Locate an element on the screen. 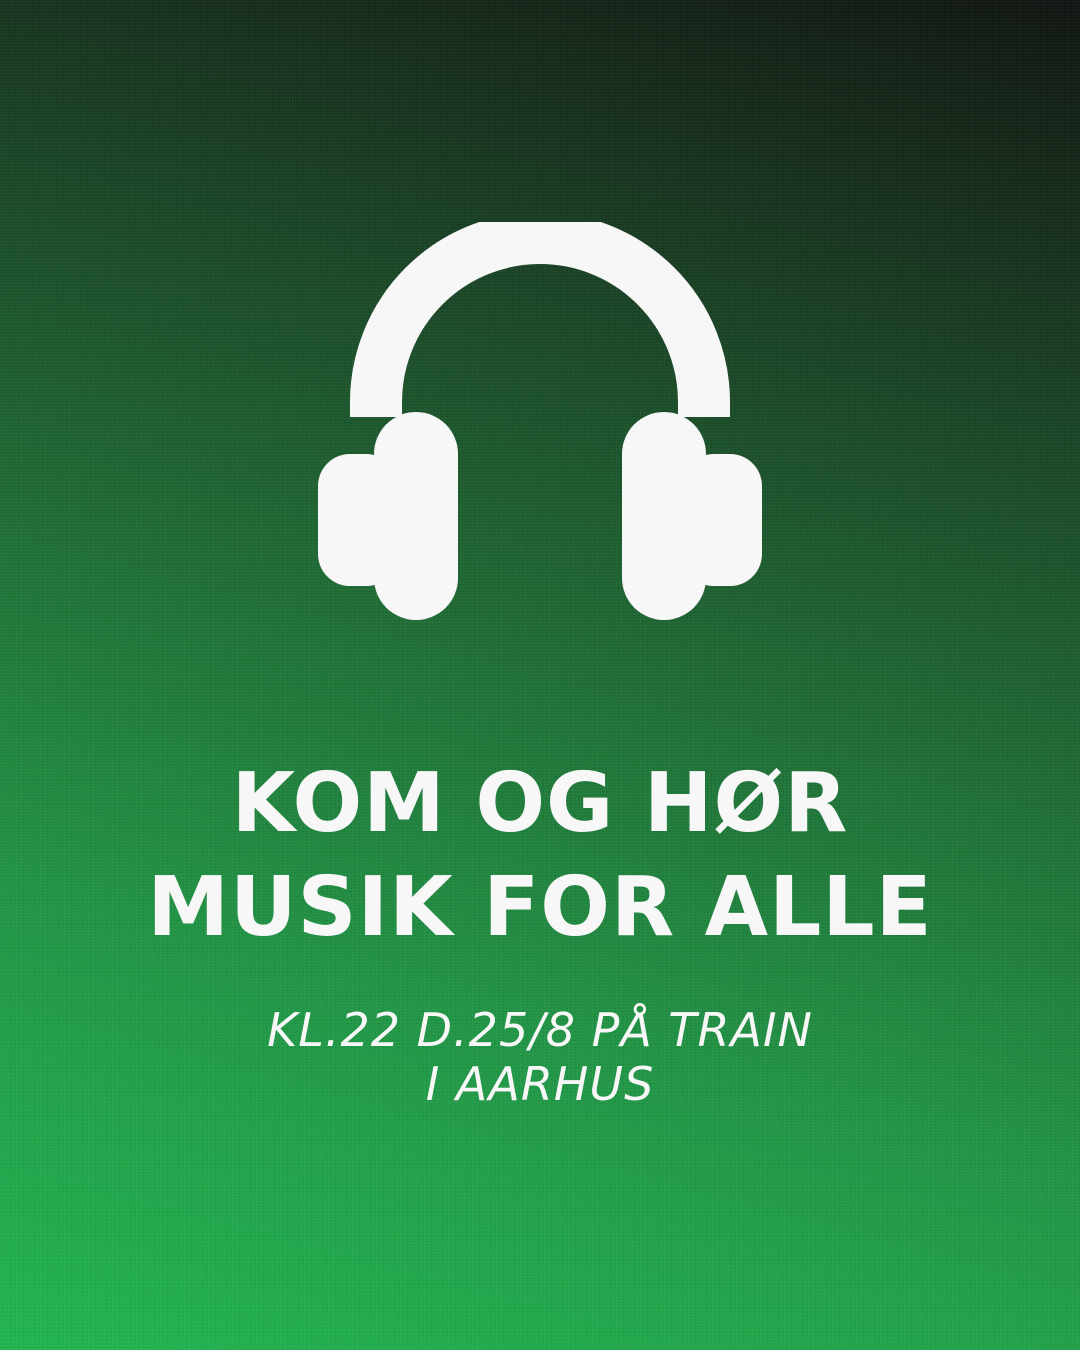  headphones-icon is located at coordinates (540, 421).